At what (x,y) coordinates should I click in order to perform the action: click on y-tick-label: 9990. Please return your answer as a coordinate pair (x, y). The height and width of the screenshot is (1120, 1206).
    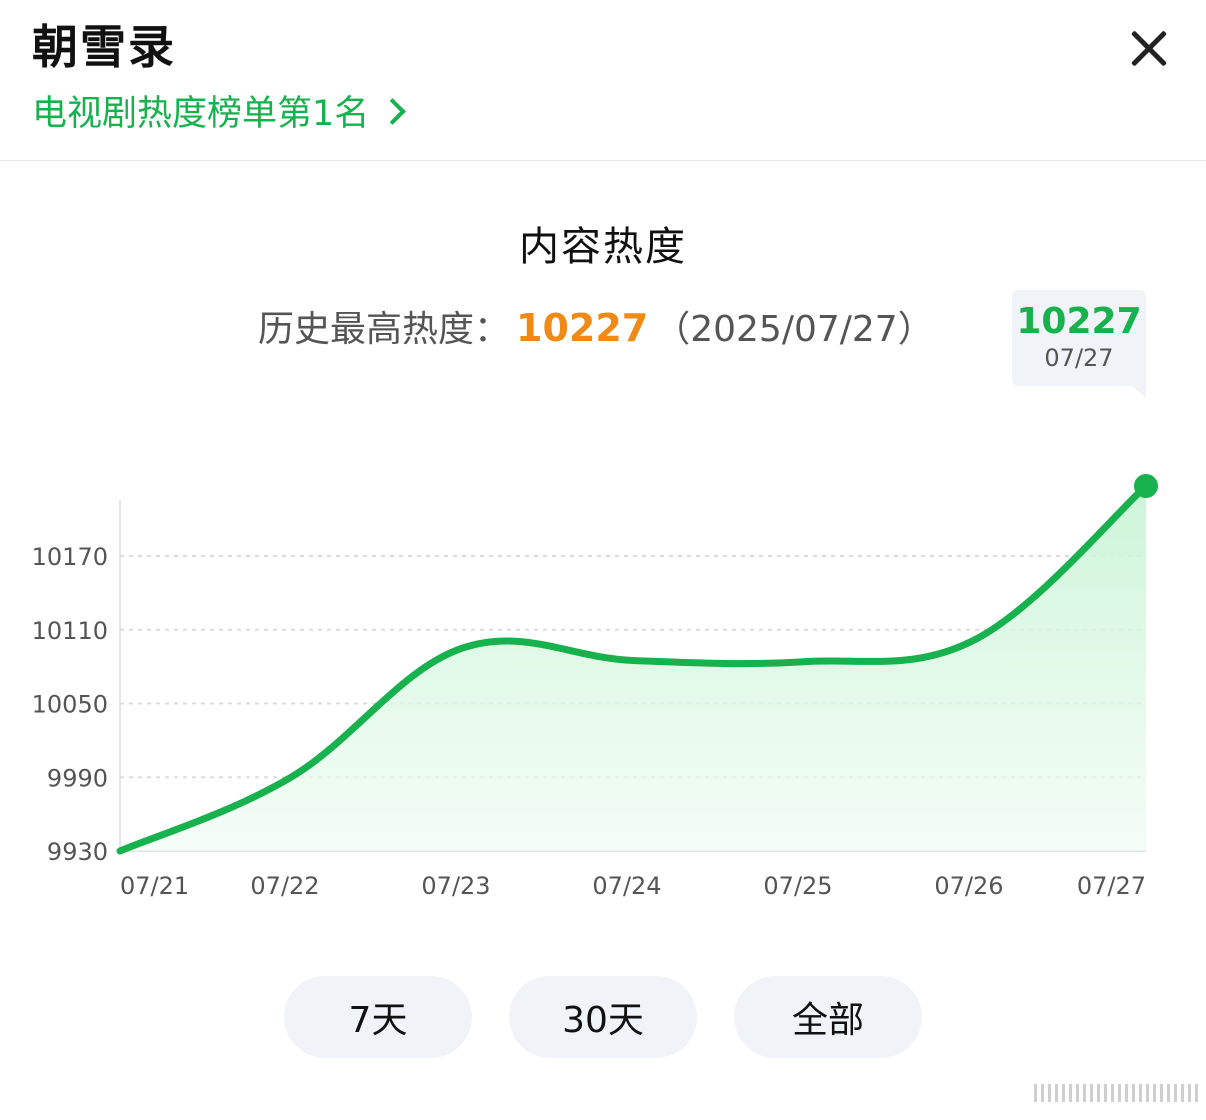
    Looking at the image, I should click on (77, 778).